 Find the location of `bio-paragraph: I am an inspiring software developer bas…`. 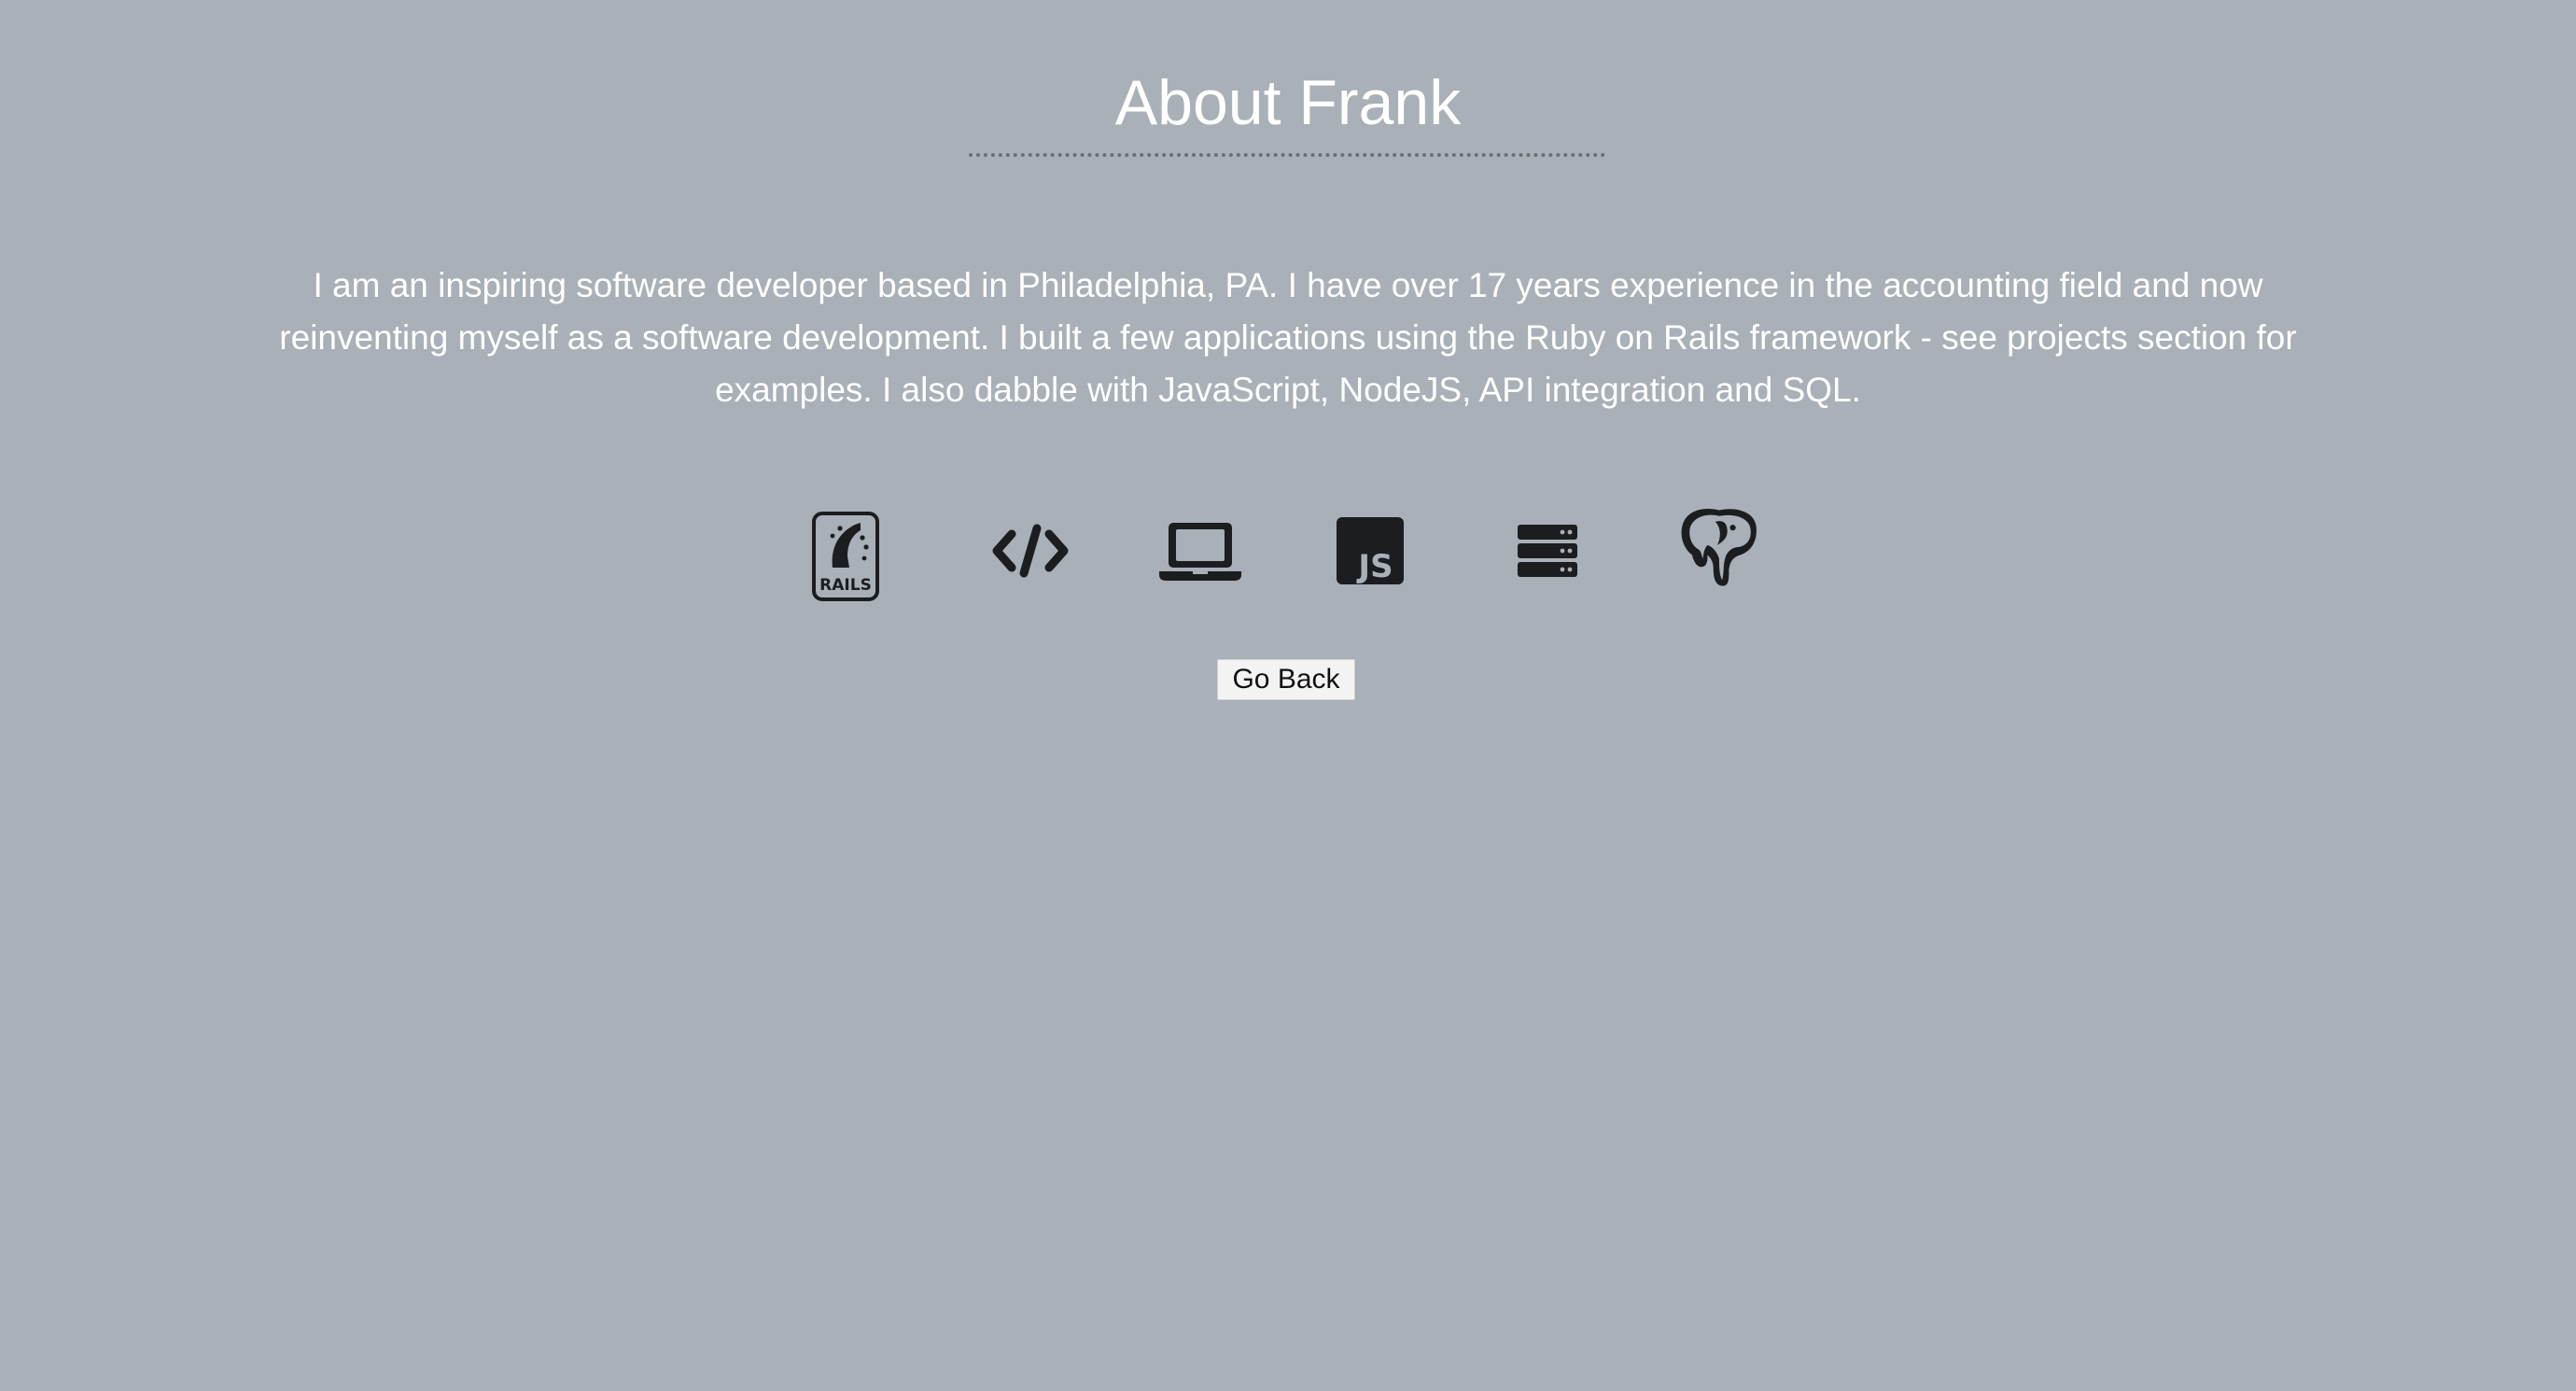

bio-paragraph: I am an inspiring software developer bas… is located at coordinates (1288, 337).